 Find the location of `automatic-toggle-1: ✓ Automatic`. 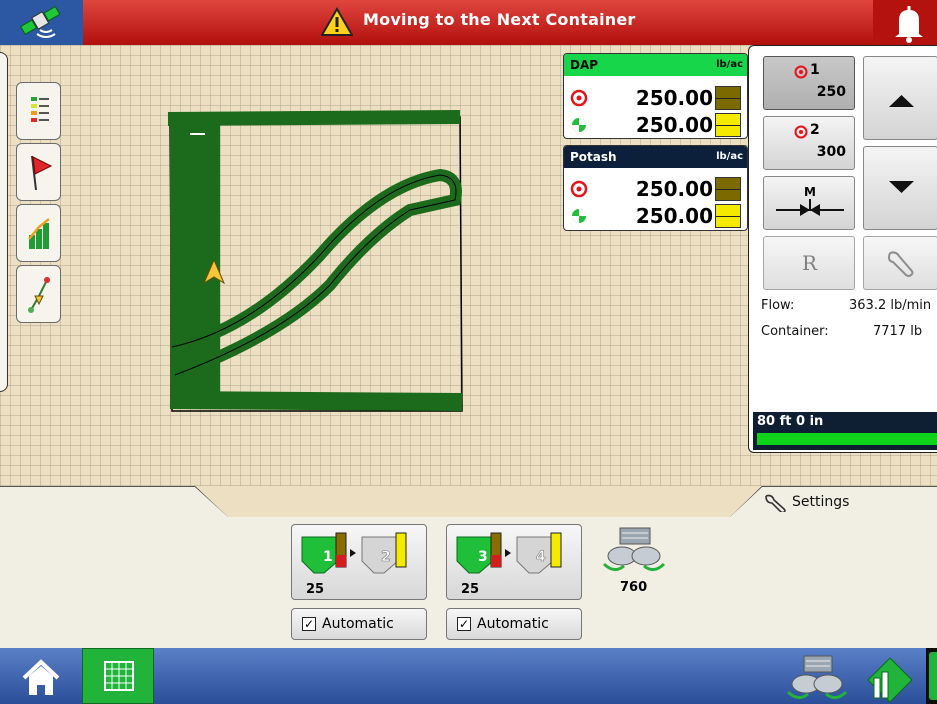

automatic-toggle-1: ✓ Automatic is located at coordinates (359, 624).